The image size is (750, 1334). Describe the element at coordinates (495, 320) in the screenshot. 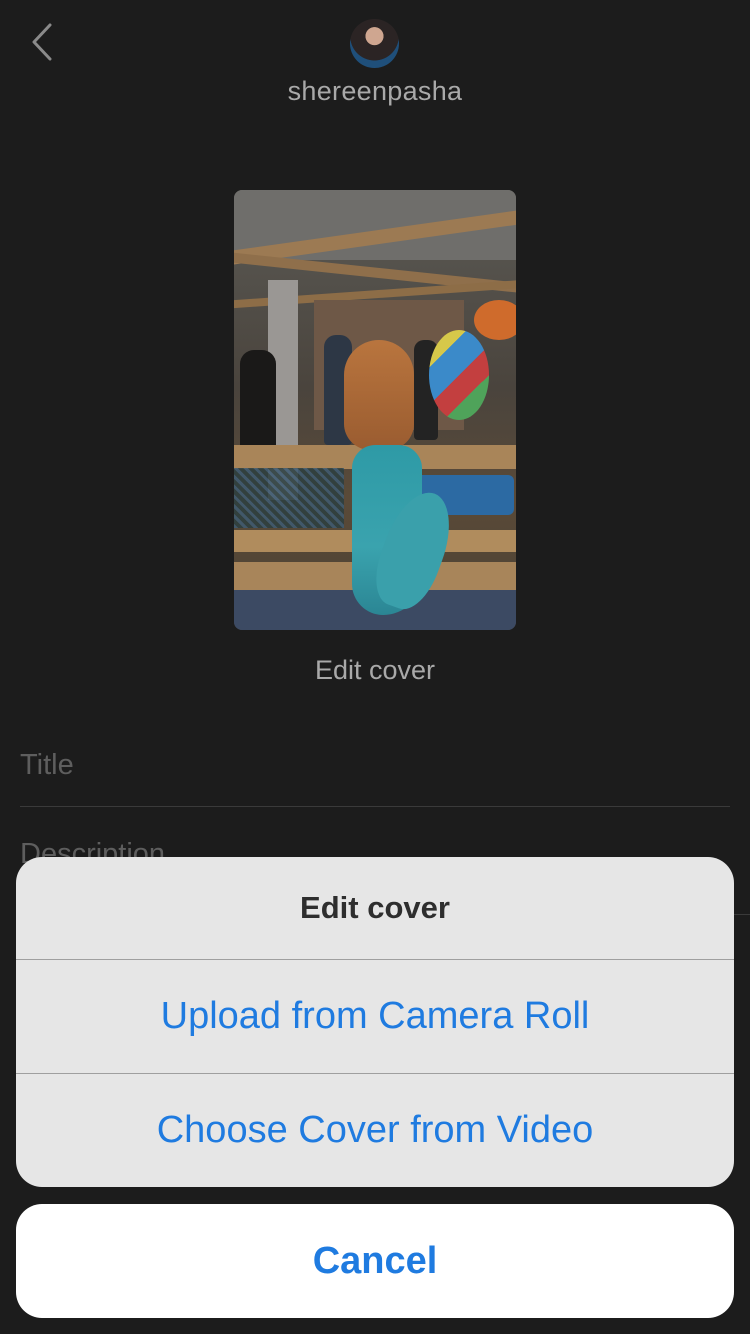

I see `cover-clownfish-balloon` at that location.